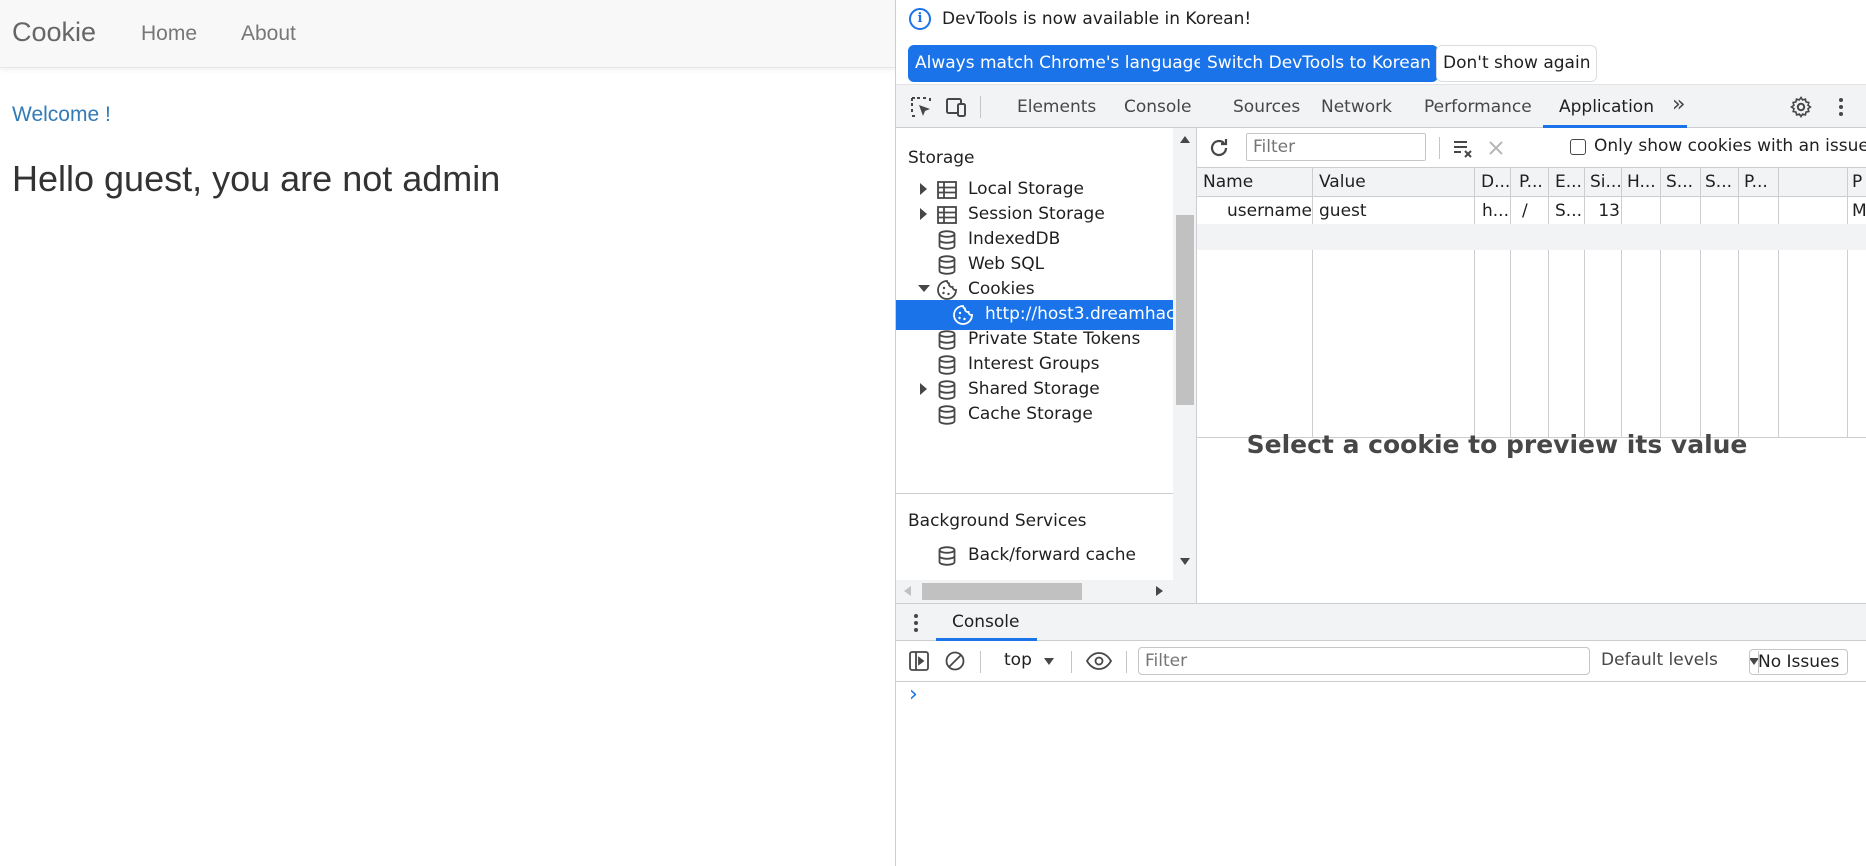 The width and height of the screenshot is (1866, 866). What do you see at coordinates (1006, 264) in the screenshot?
I see `sidebar-item-label: Web SQL` at bounding box center [1006, 264].